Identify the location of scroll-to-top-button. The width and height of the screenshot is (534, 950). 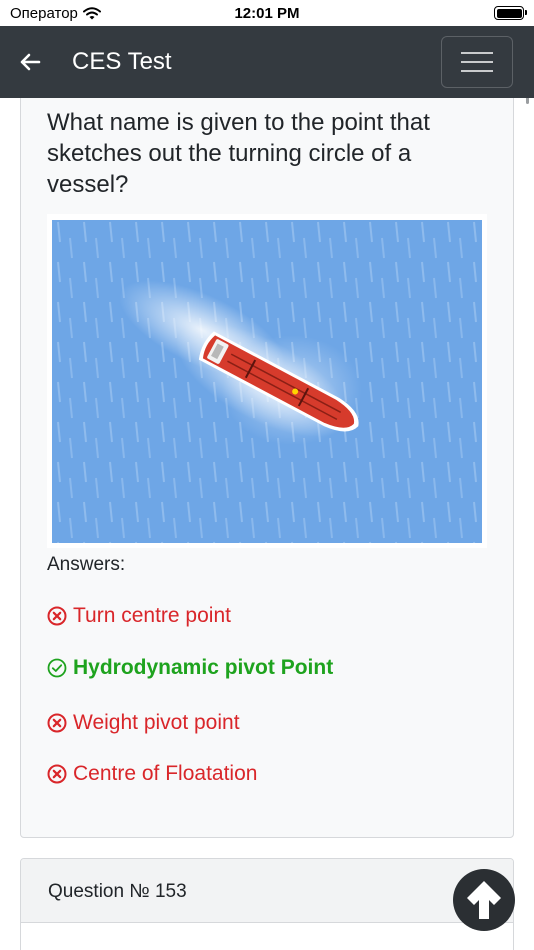
(484, 900).